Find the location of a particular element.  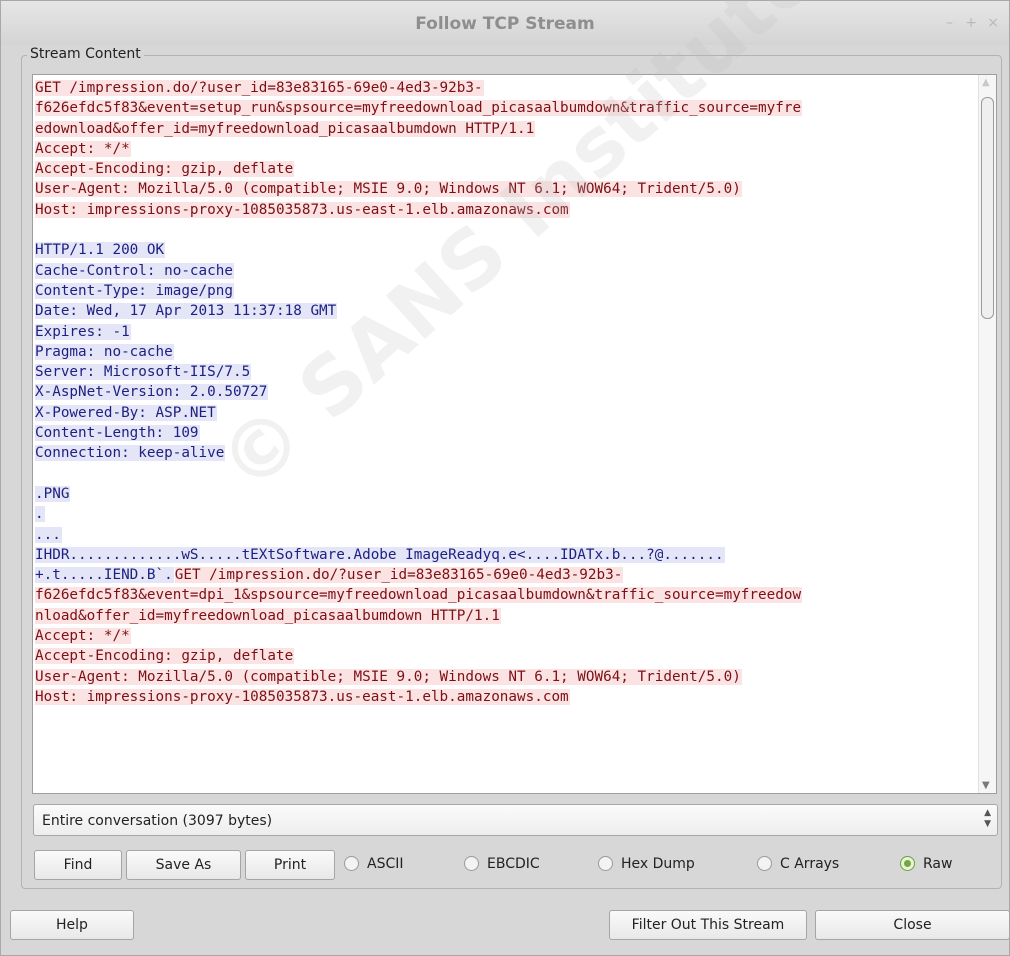

server-text: HTTP/1.1 200 OK is located at coordinates (100, 250).